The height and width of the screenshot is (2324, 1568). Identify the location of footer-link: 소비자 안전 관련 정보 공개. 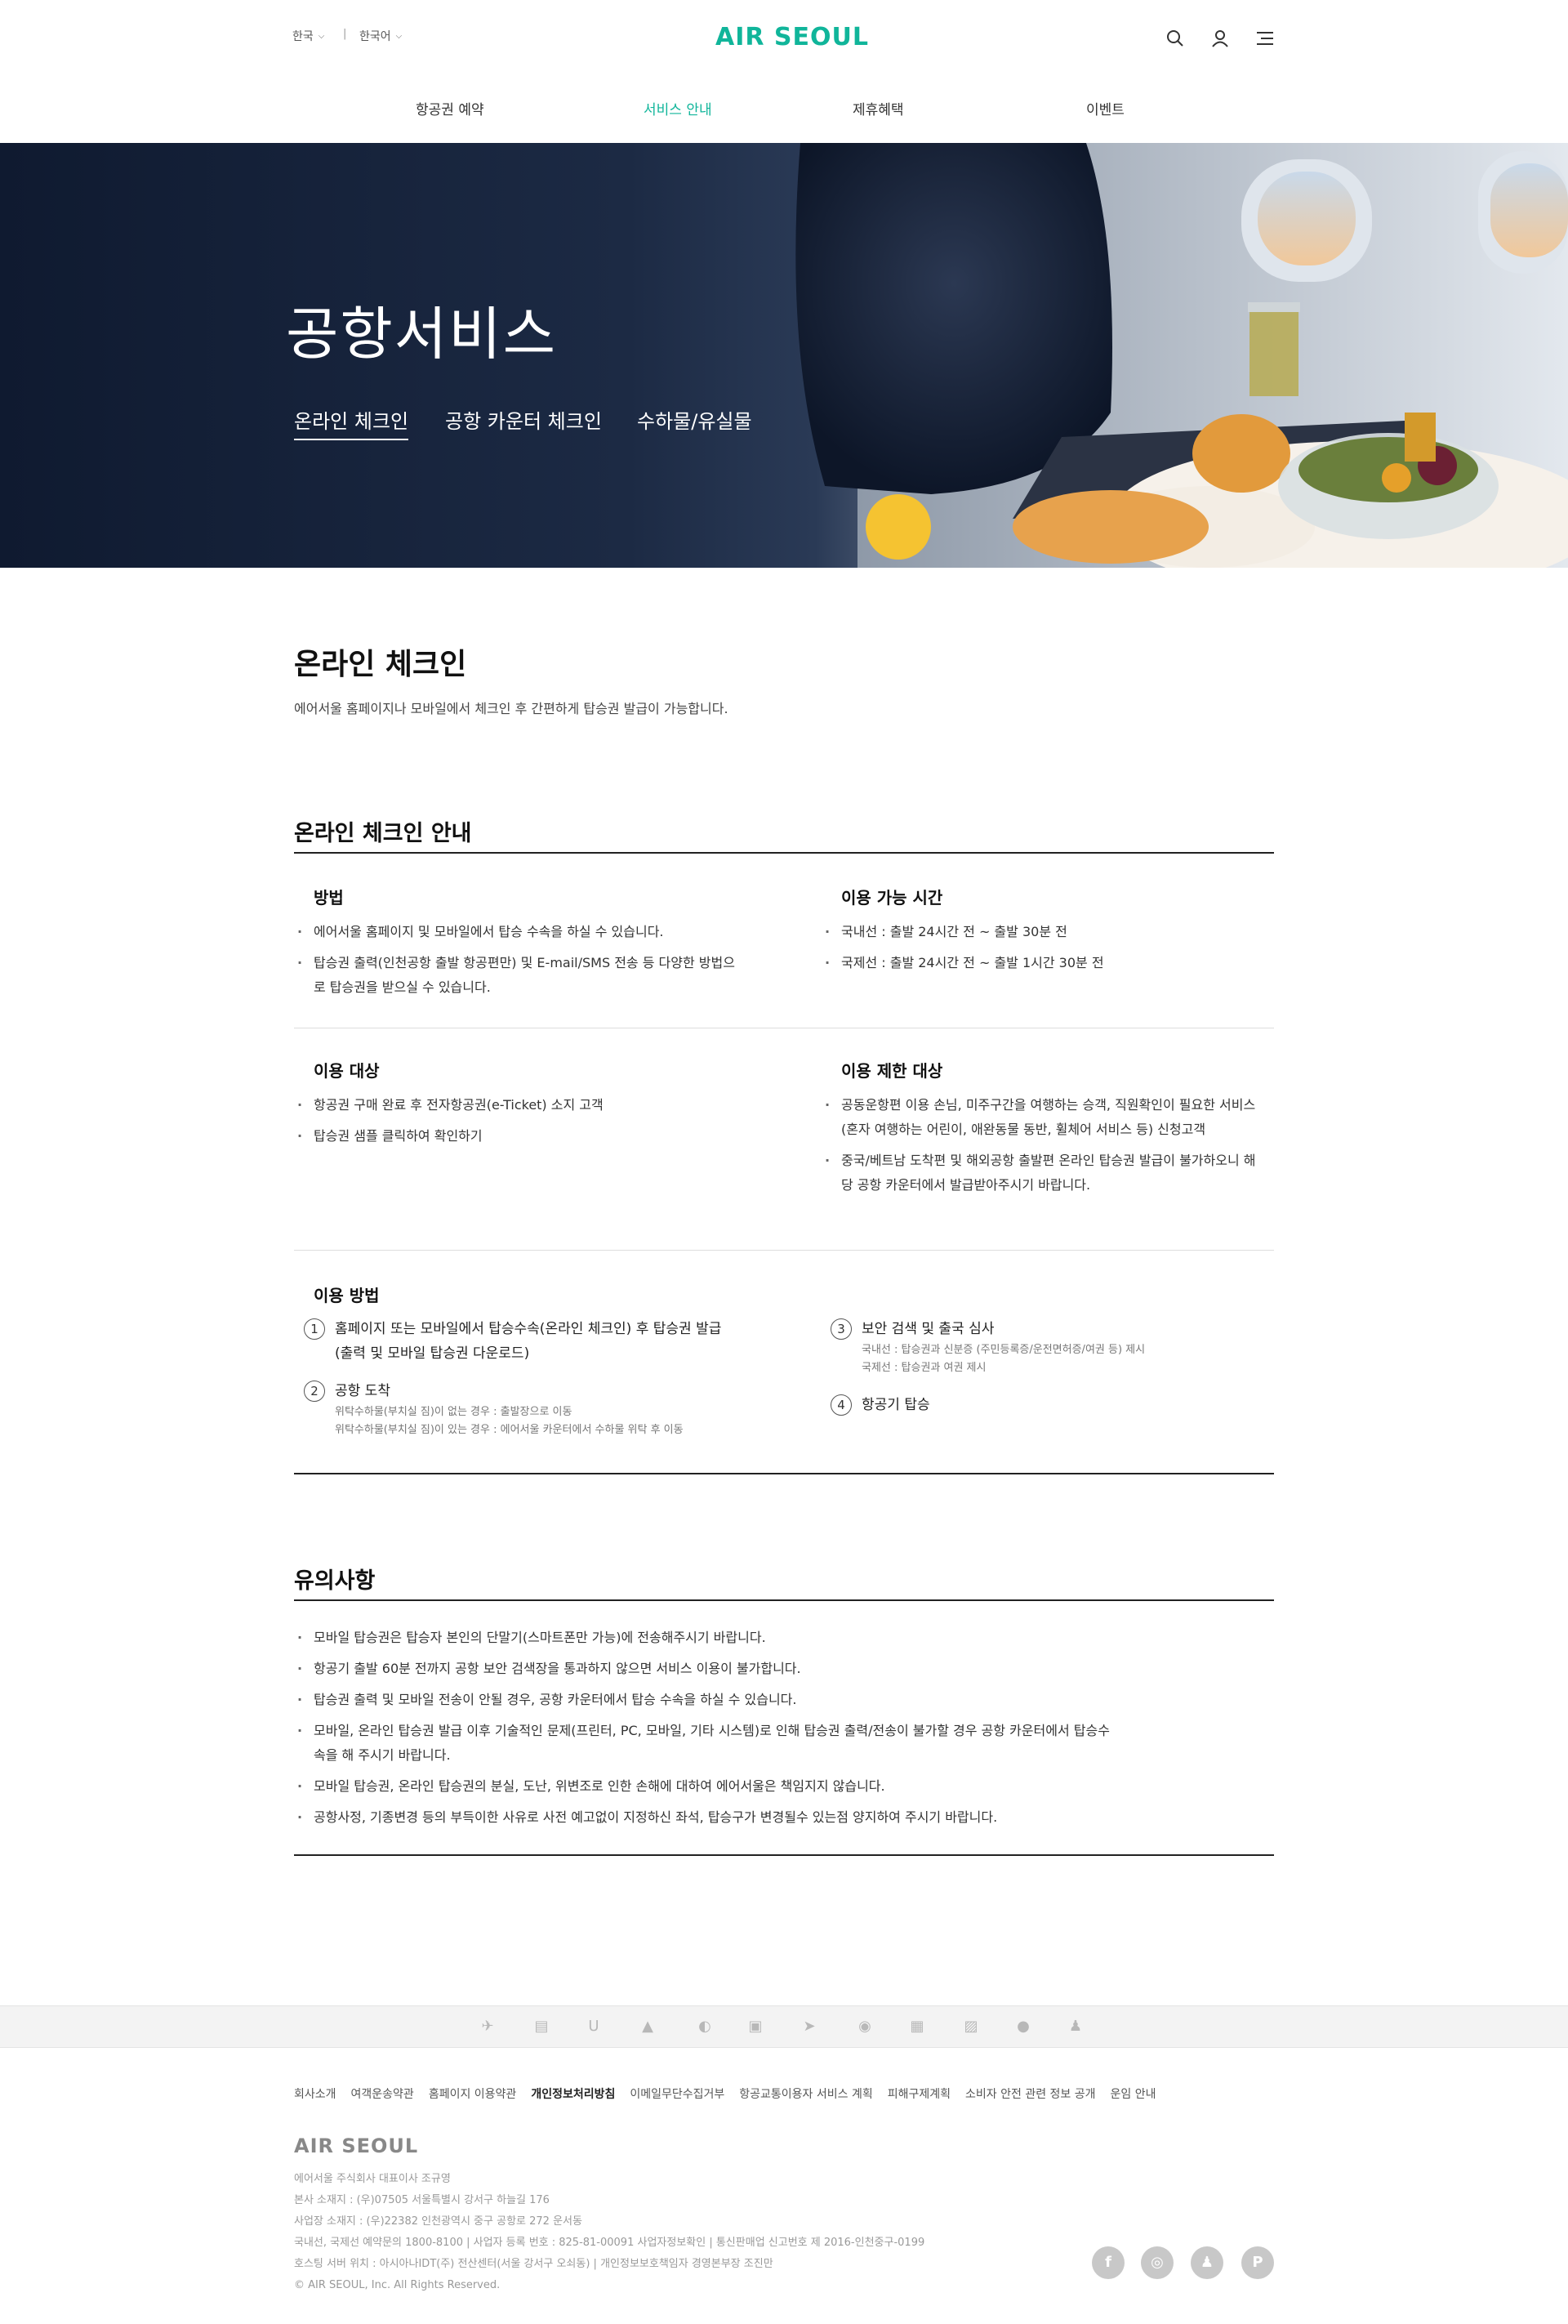
(1030, 2093).